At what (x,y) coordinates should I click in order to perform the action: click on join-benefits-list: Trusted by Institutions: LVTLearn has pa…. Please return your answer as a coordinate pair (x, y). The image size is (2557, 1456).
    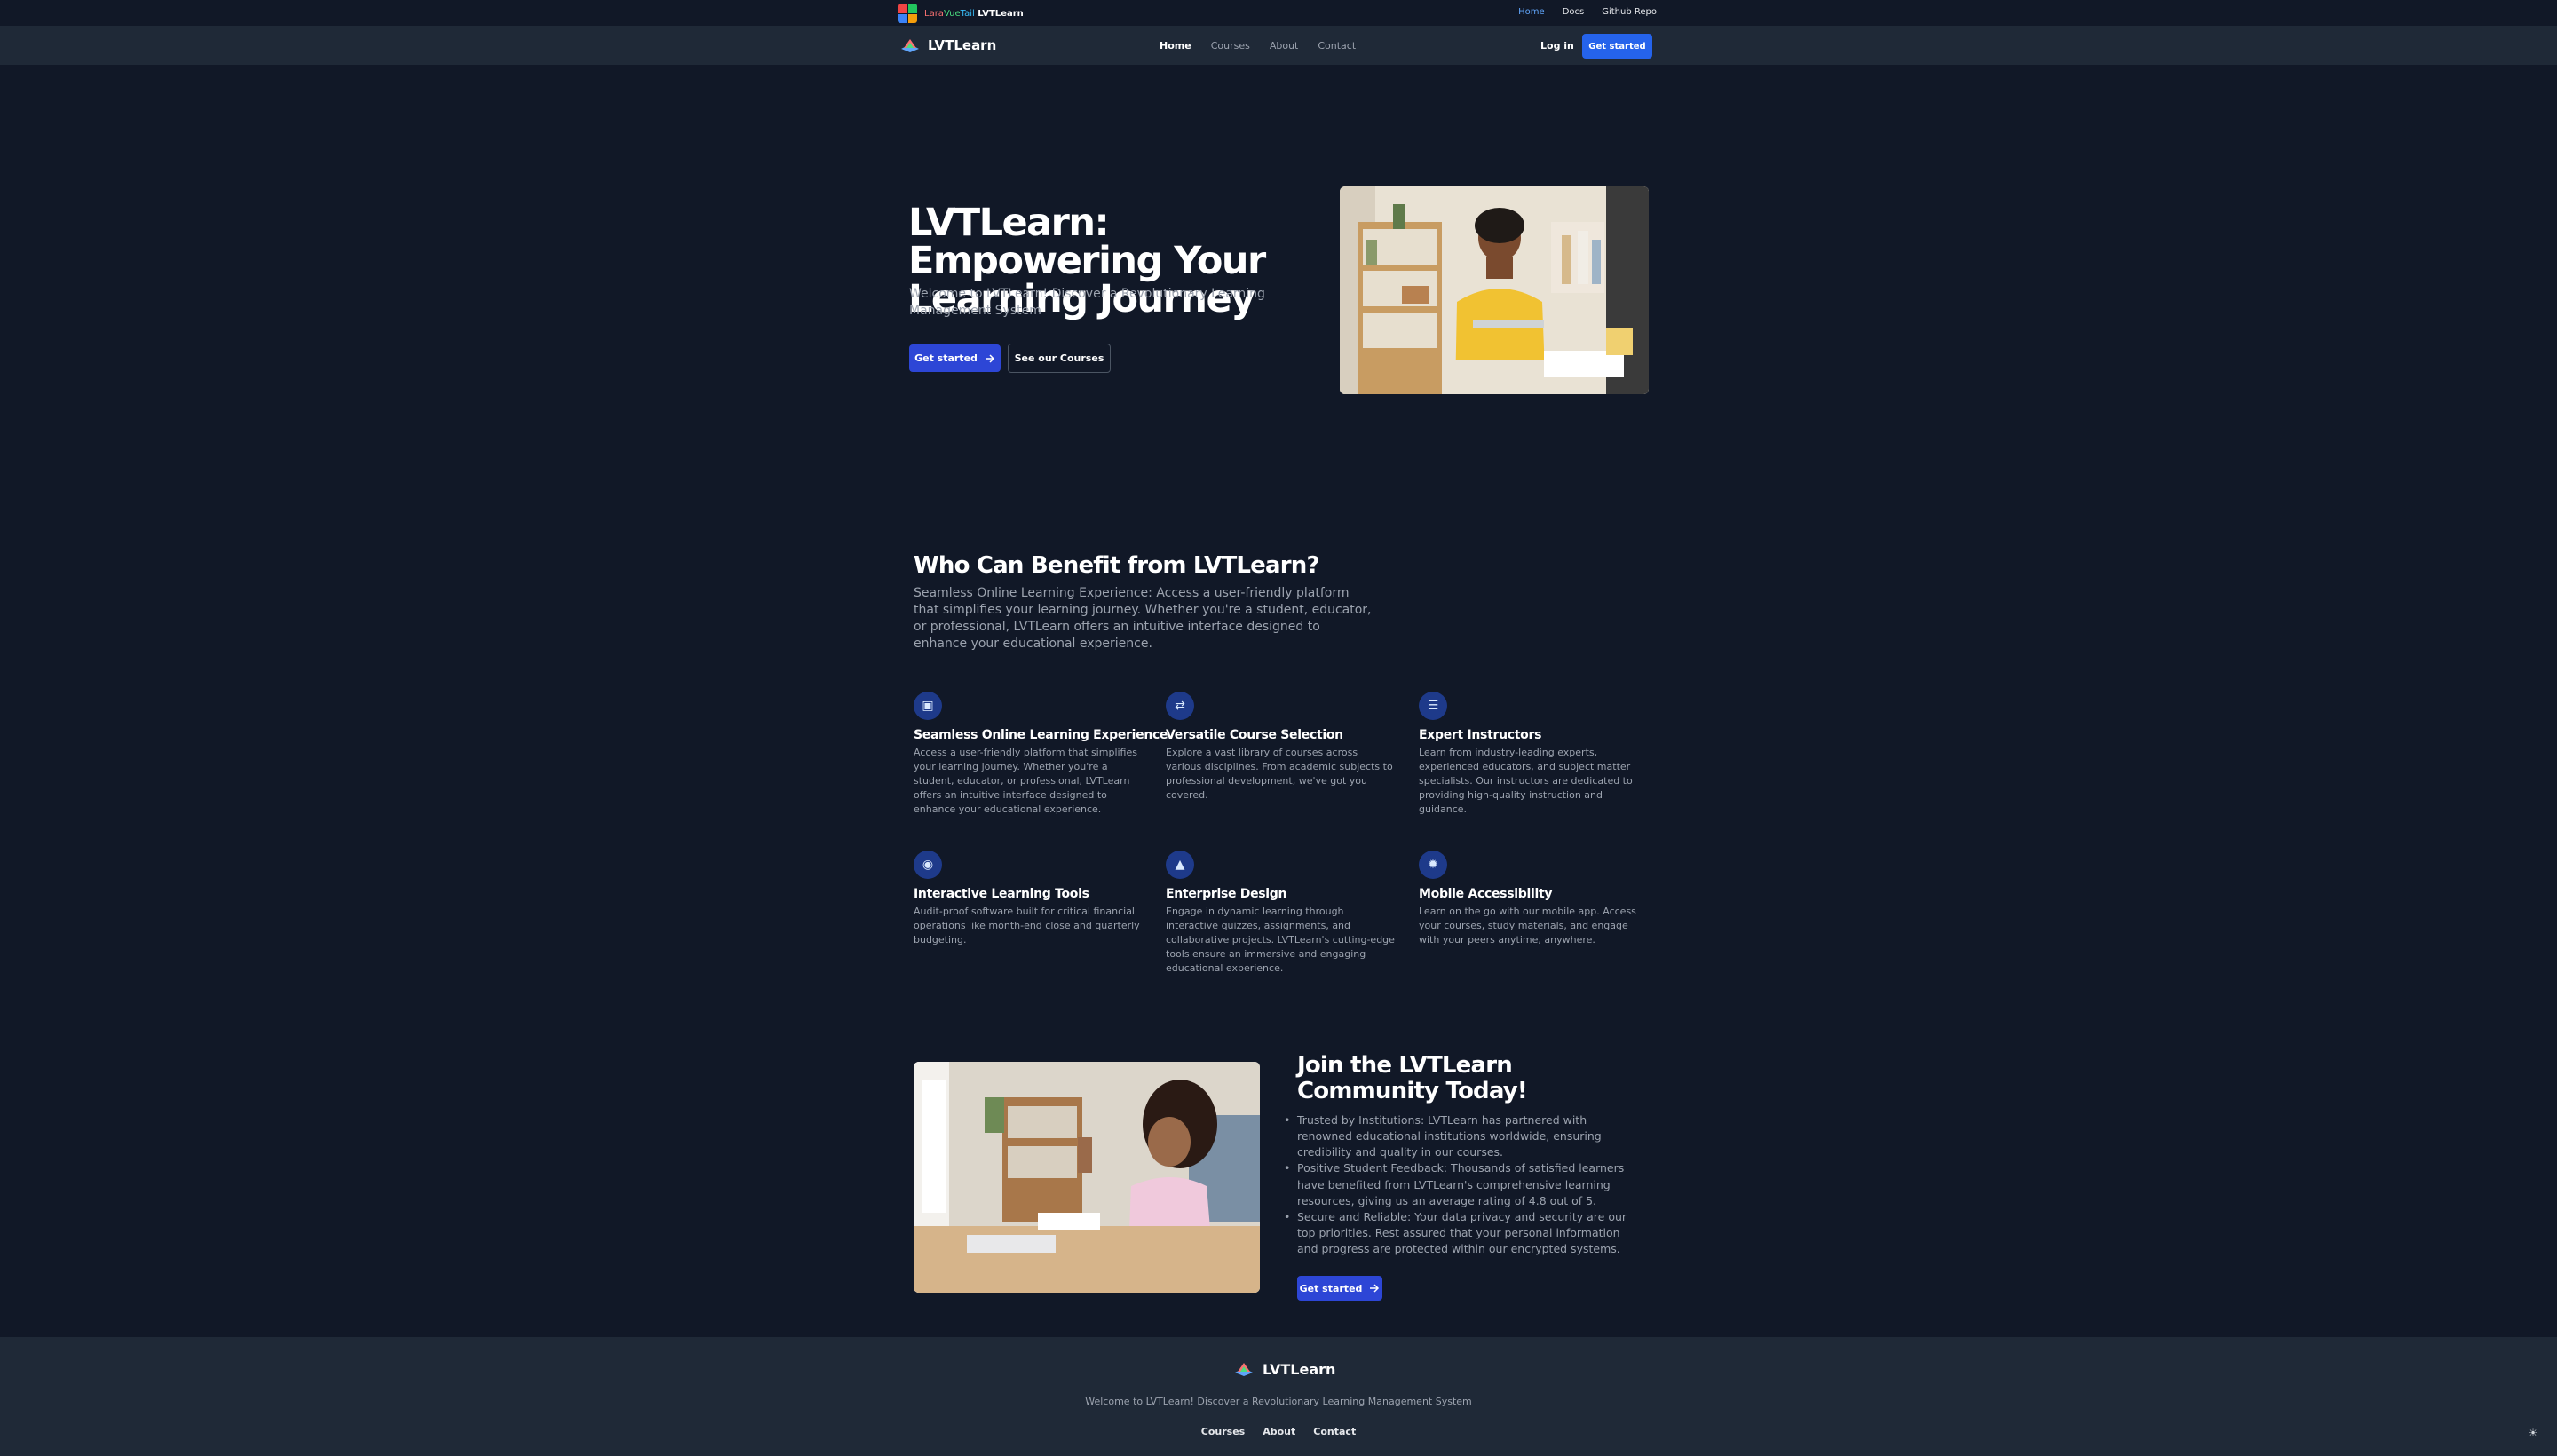
    Looking at the image, I should click on (1463, 1184).